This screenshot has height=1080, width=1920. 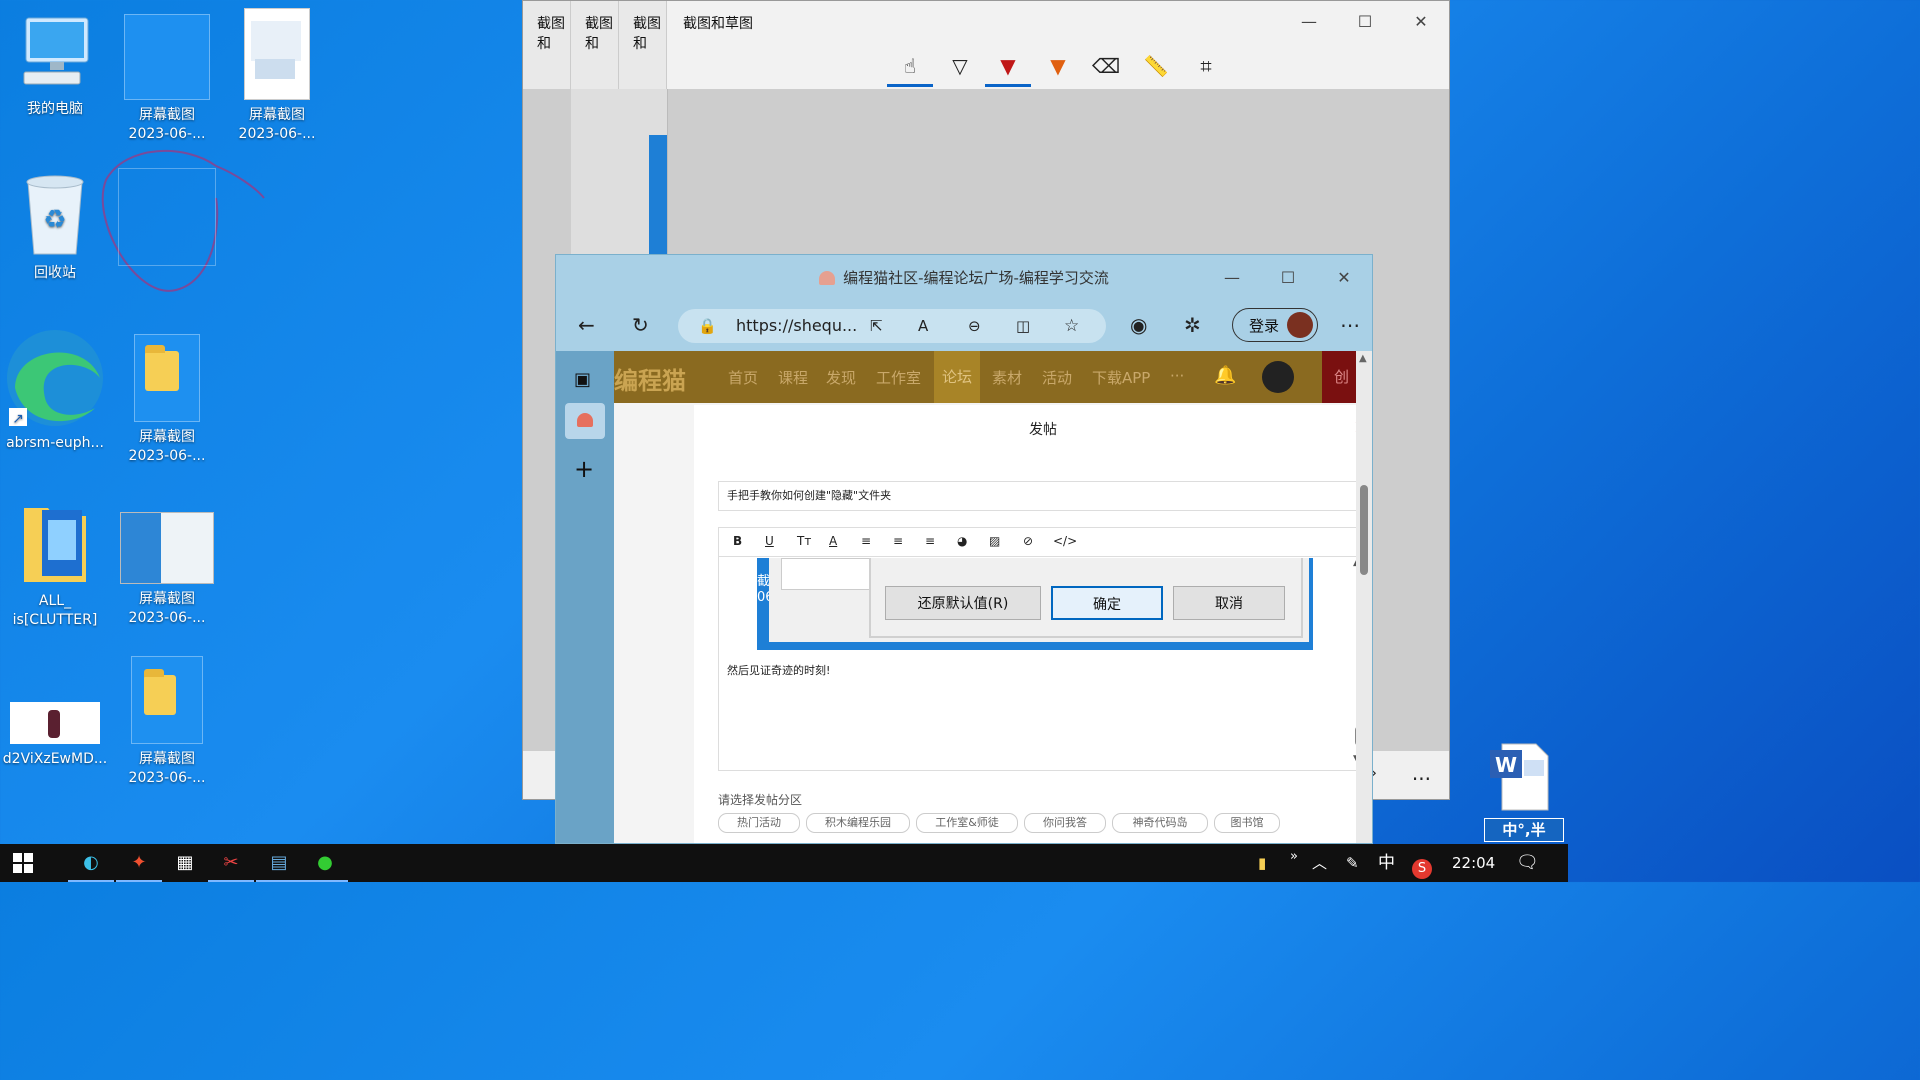 I want to click on add-tab-icon: +, so click(x=584, y=469).